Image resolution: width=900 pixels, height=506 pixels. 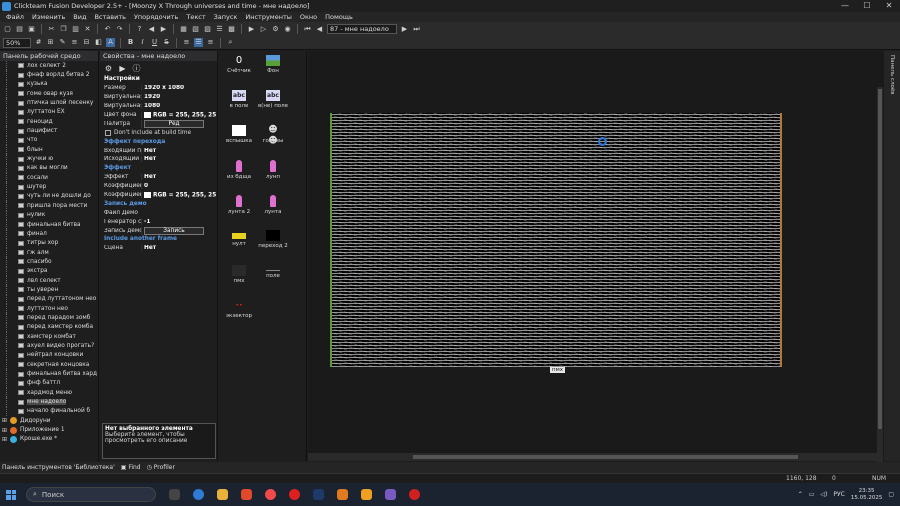 What do you see at coordinates (48, 17) in the screenshot?
I see `menu-edit: Изменить` at bounding box center [48, 17].